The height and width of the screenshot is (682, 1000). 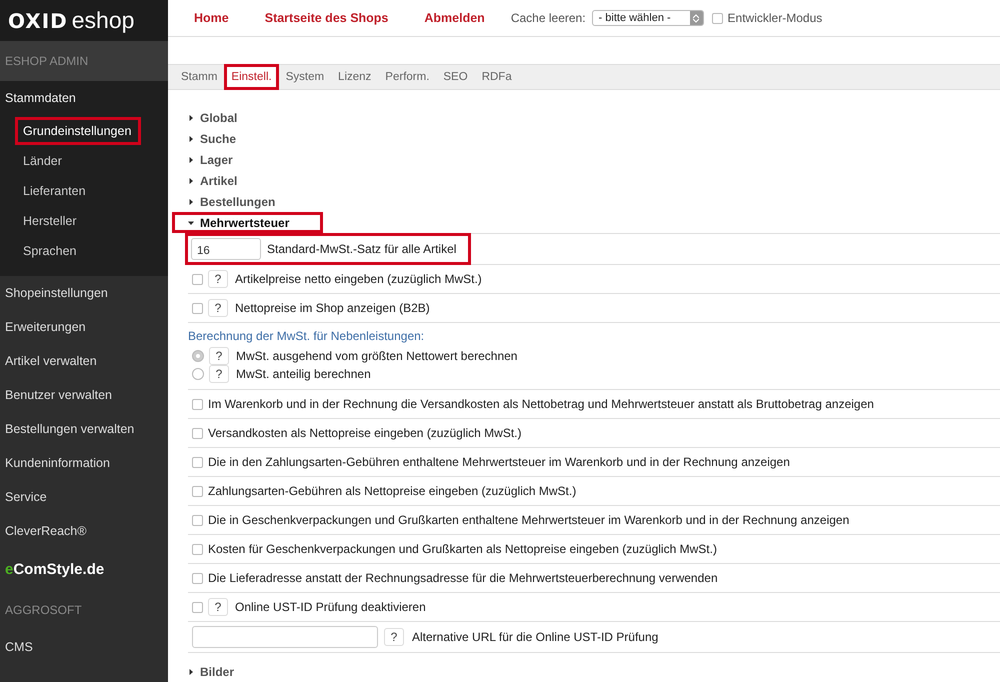 I want to click on setting-label: Versandkosten als Nettopreise eingeben (zuzüglich MwSt.), so click(x=365, y=433).